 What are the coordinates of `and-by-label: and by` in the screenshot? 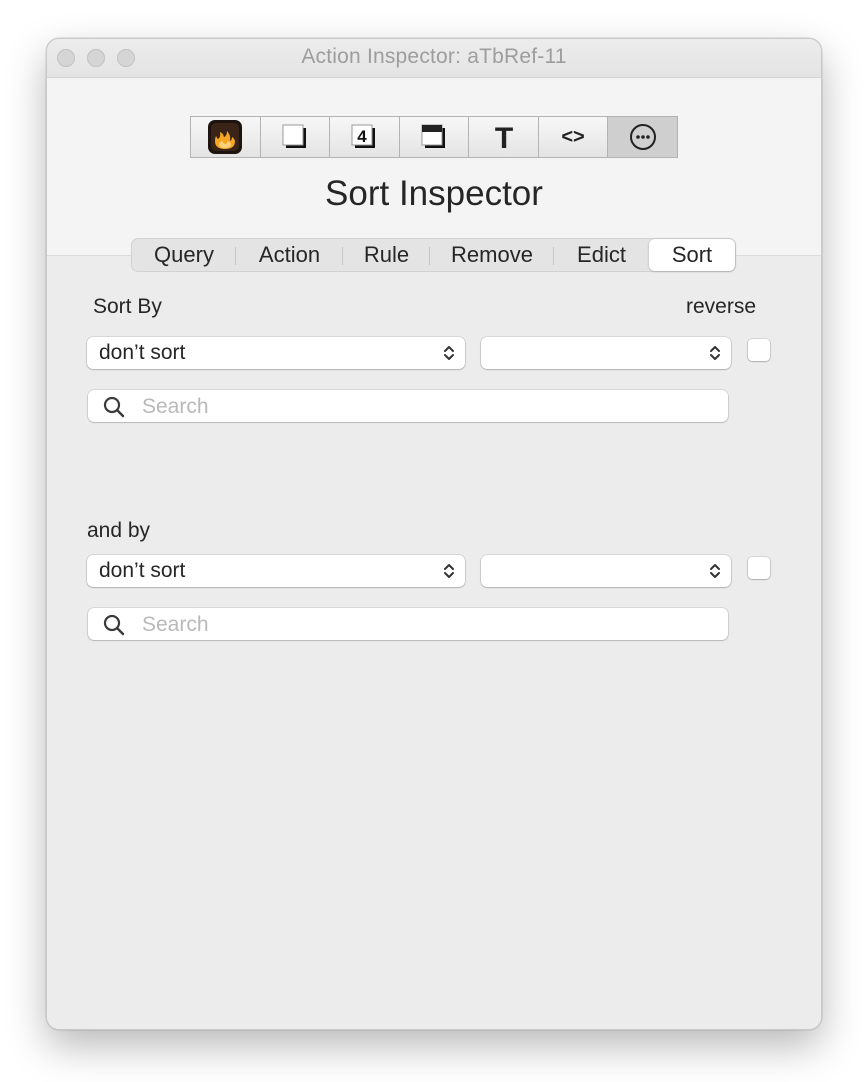 It's located at (119, 530).